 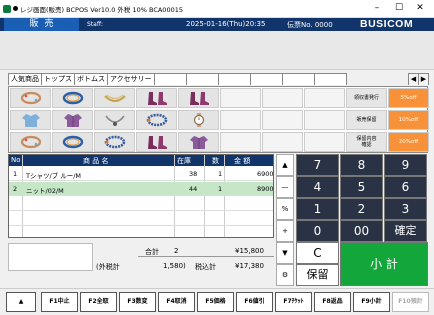 What do you see at coordinates (361, 209) in the screenshot?
I see `numpad-key-2: 2` at bounding box center [361, 209].